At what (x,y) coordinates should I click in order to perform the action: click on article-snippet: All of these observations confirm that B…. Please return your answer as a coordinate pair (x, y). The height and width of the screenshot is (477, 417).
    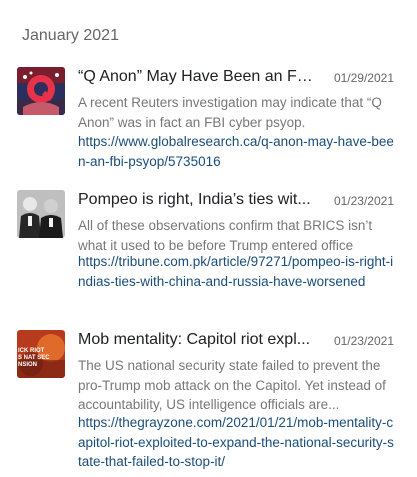
    Looking at the image, I should click on (225, 235).